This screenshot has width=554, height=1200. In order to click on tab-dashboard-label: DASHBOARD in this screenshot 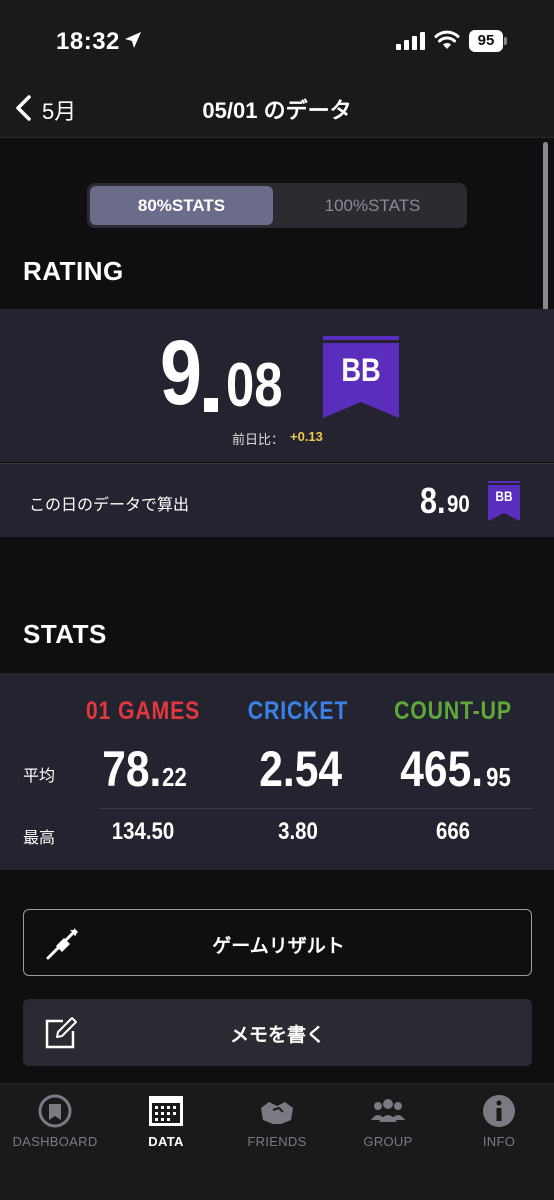, I will do `click(55, 1141)`.